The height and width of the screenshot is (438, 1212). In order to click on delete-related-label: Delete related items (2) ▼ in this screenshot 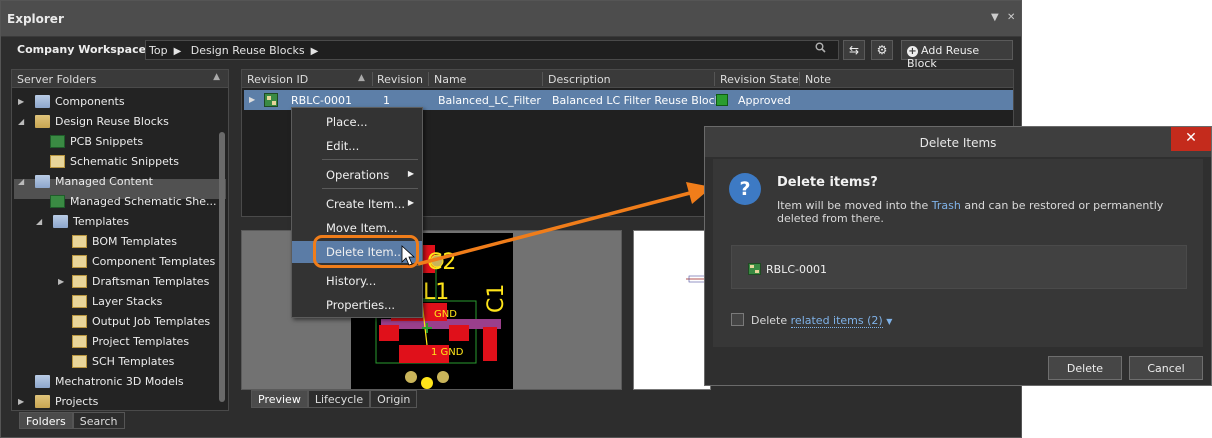, I will do `click(821, 321)`.